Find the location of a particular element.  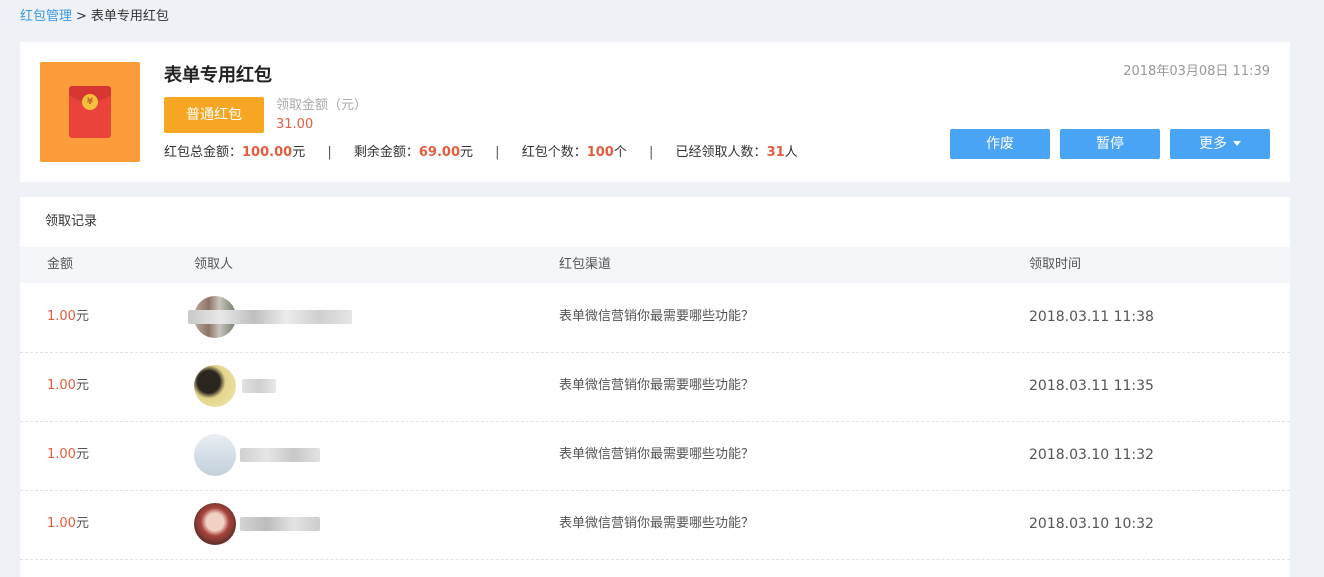

breadcrumb: 红包管理 > 表单专用红包 is located at coordinates (94, 17).